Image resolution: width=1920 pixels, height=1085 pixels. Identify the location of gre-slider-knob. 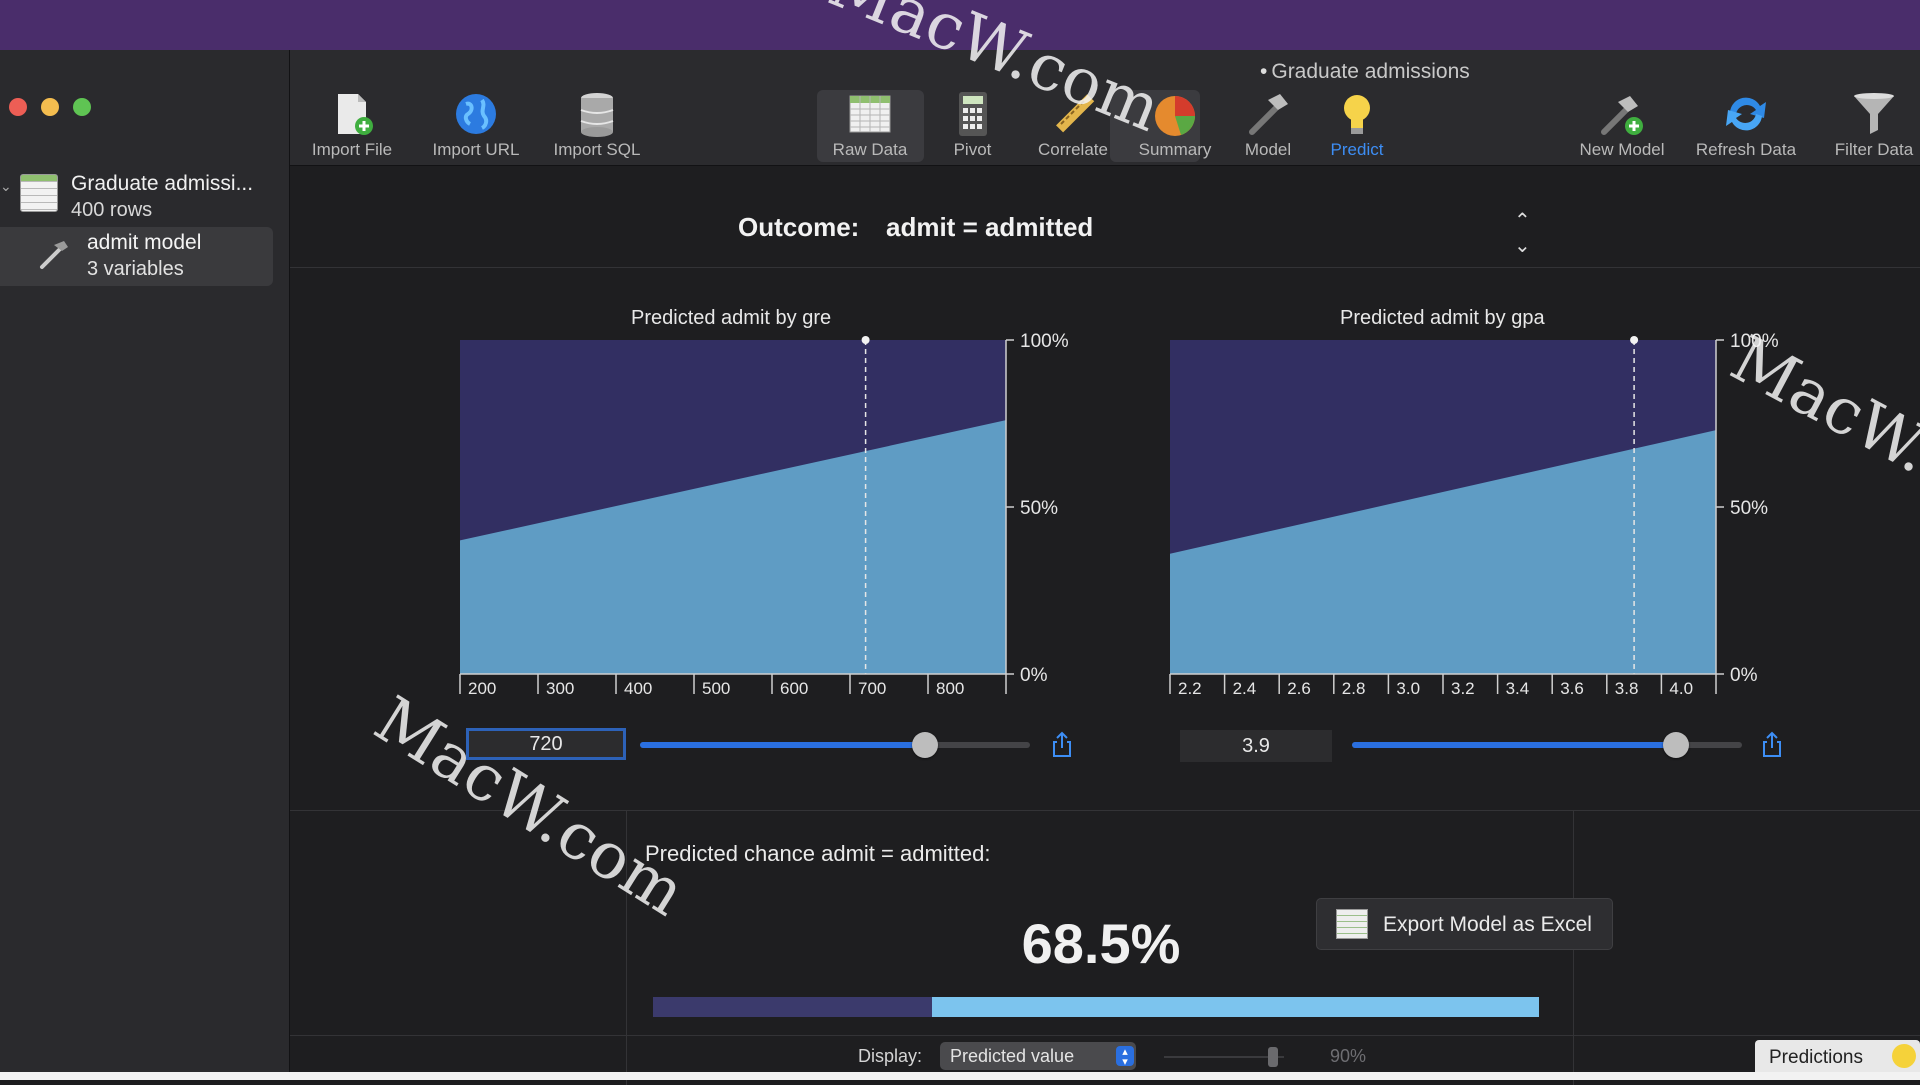
(924, 745).